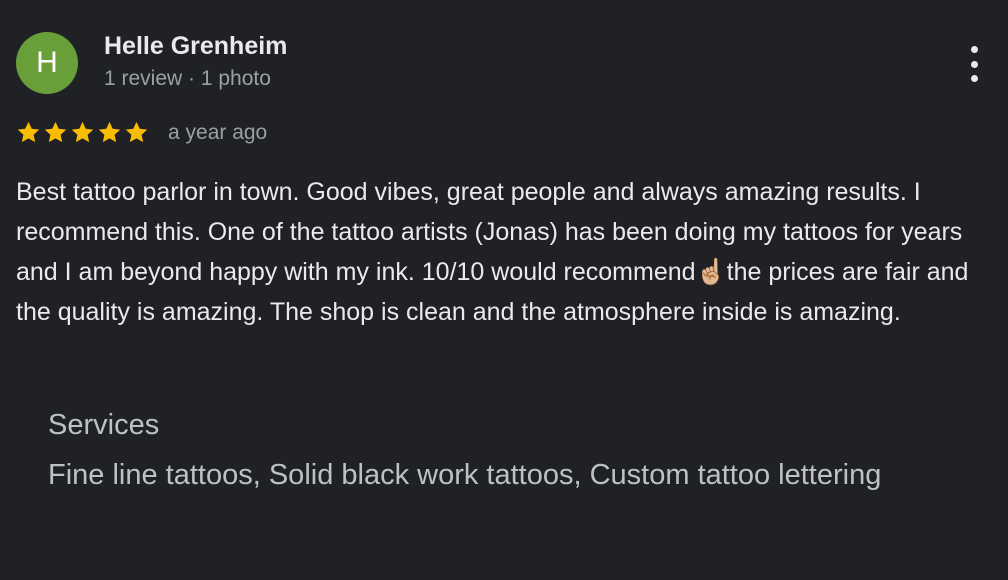 The image size is (1008, 580). I want to click on star-rating, so click(83, 132).